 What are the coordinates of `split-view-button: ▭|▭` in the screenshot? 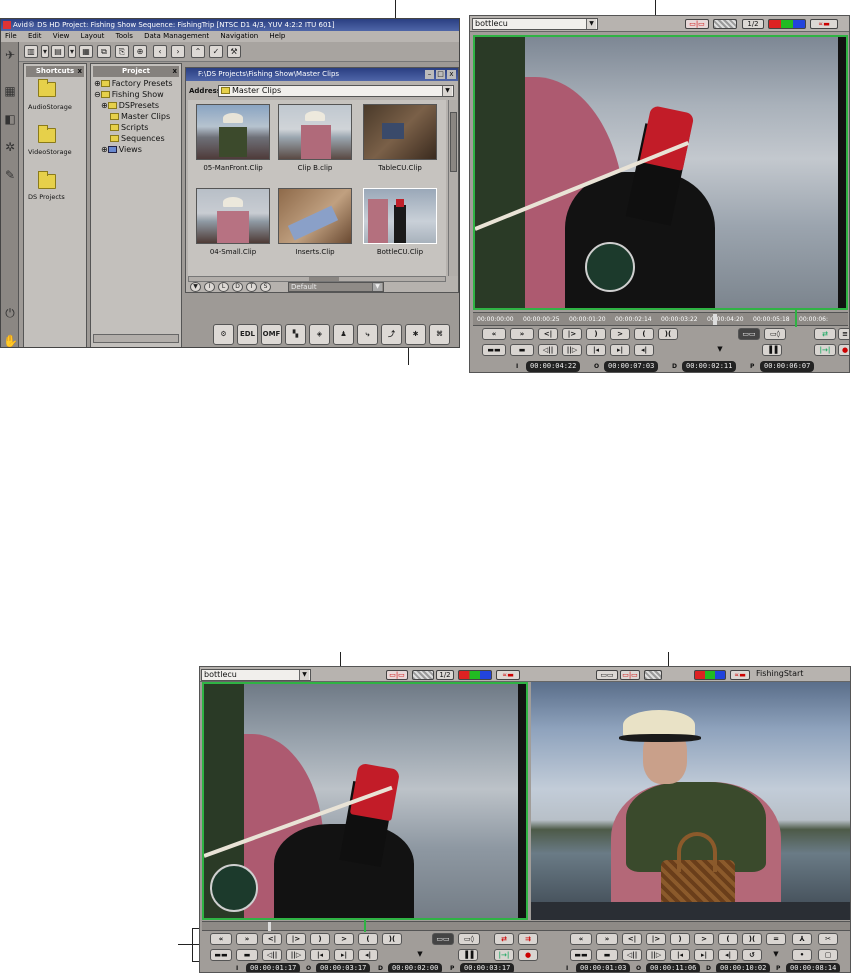 It's located at (697, 24).